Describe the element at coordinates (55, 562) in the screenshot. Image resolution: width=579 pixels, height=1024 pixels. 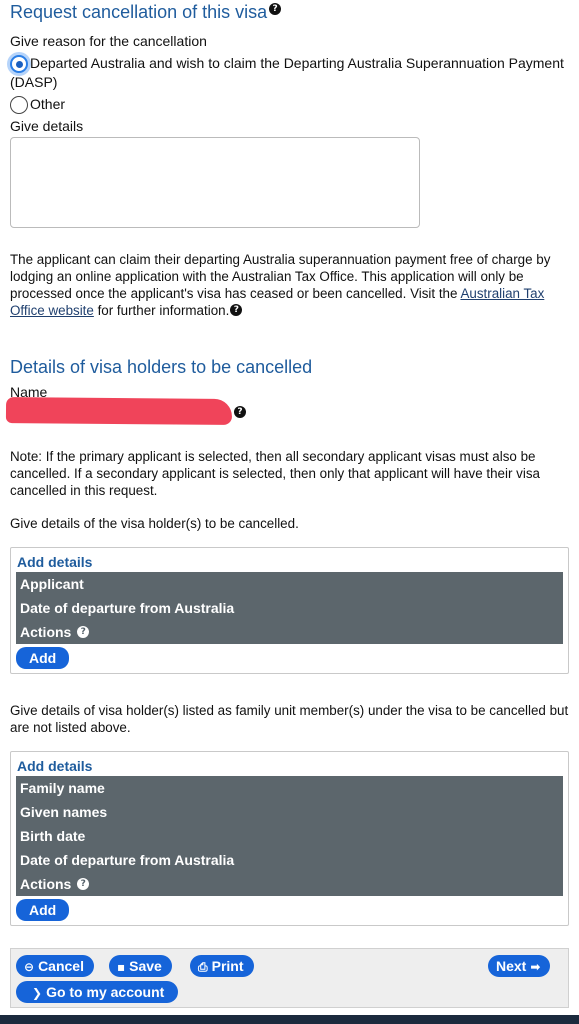
I see `holders-table-title: Add details` at that location.